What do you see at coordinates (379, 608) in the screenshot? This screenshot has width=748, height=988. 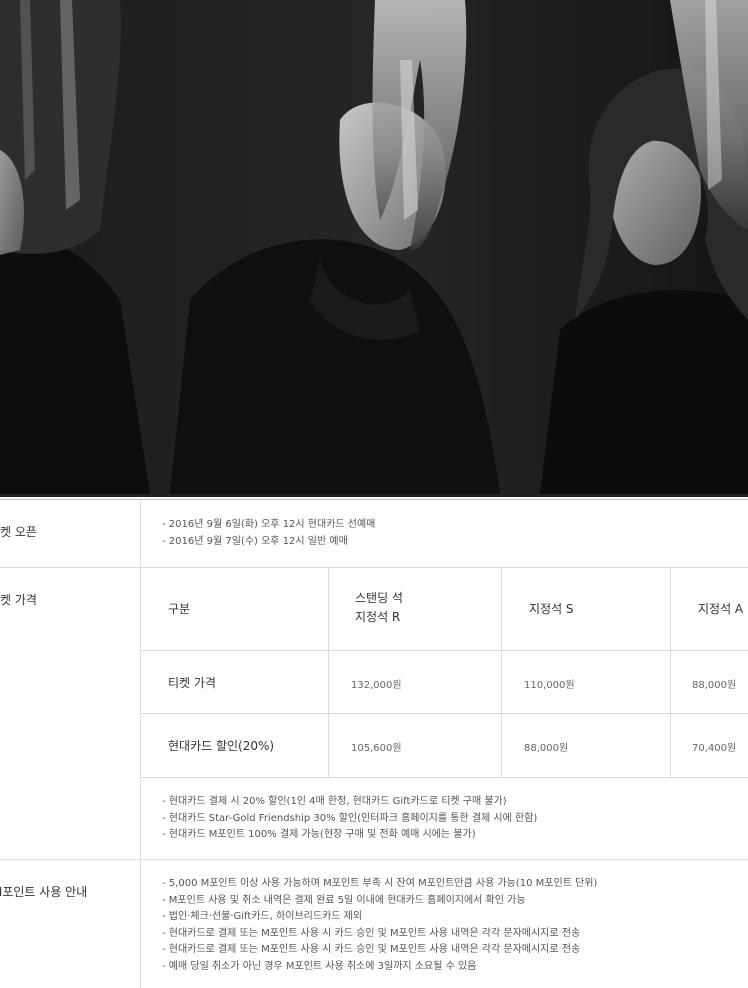 I see `table-header-standing-r: 스탠딩 석 지정석 R` at bounding box center [379, 608].